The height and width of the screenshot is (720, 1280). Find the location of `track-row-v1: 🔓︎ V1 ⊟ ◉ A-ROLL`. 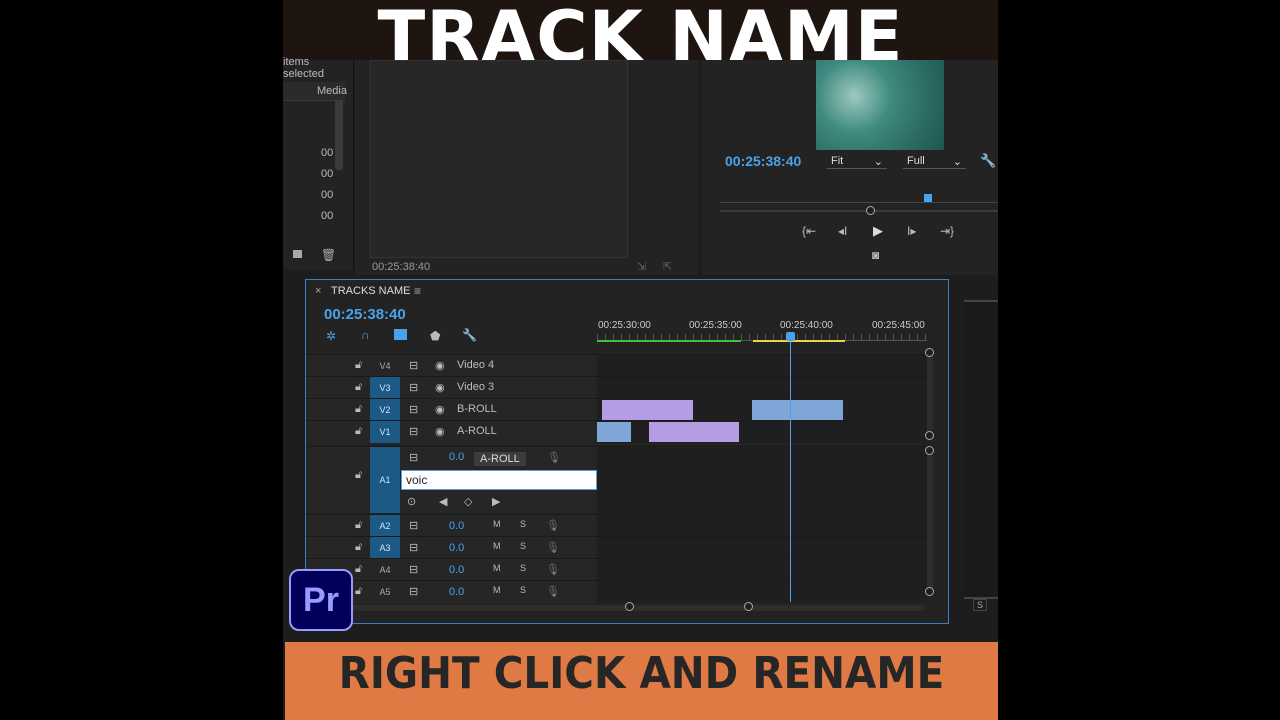

track-row-v1: 🔓︎ V1 ⊟ ◉ A-ROLL is located at coordinates (616, 431).